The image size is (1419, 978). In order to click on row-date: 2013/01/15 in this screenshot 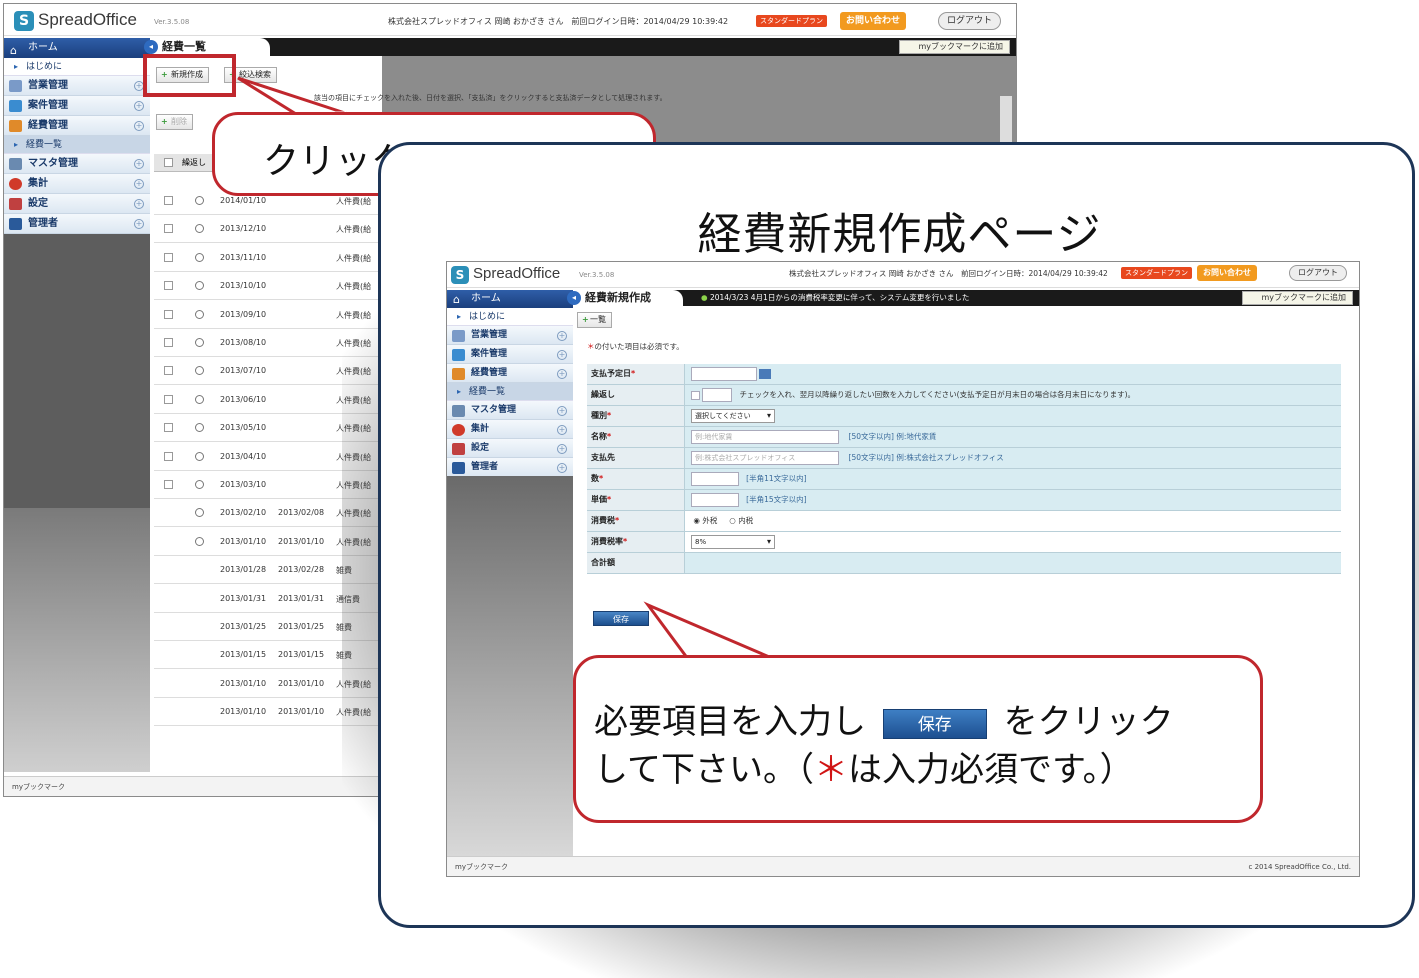, I will do `click(243, 655)`.